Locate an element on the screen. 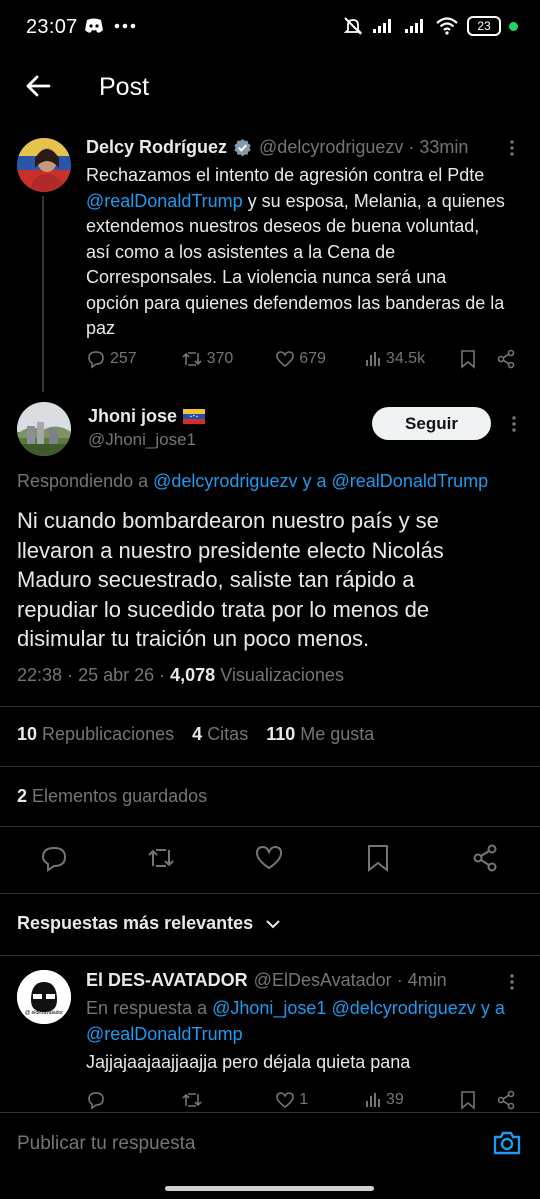  likes-count: 110 is located at coordinates (281, 734).